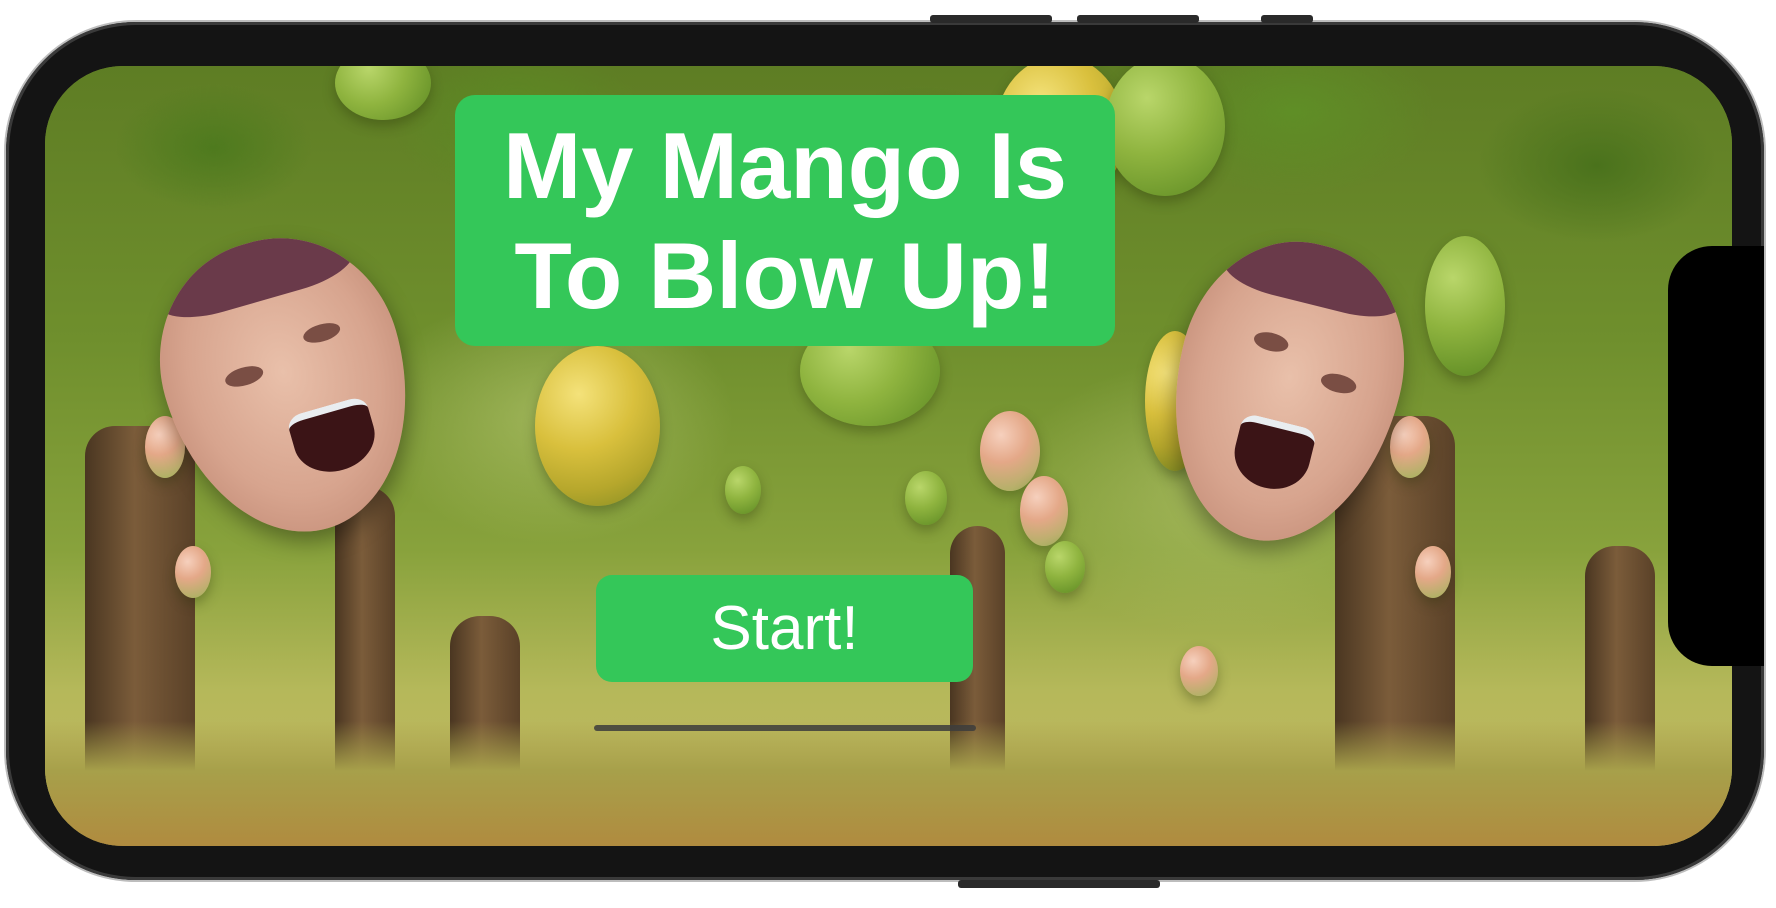 The height and width of the screenshot is (908, 1776). I want to click on title-panel: My Mango Is To Blow Up!, so click(785, 220).